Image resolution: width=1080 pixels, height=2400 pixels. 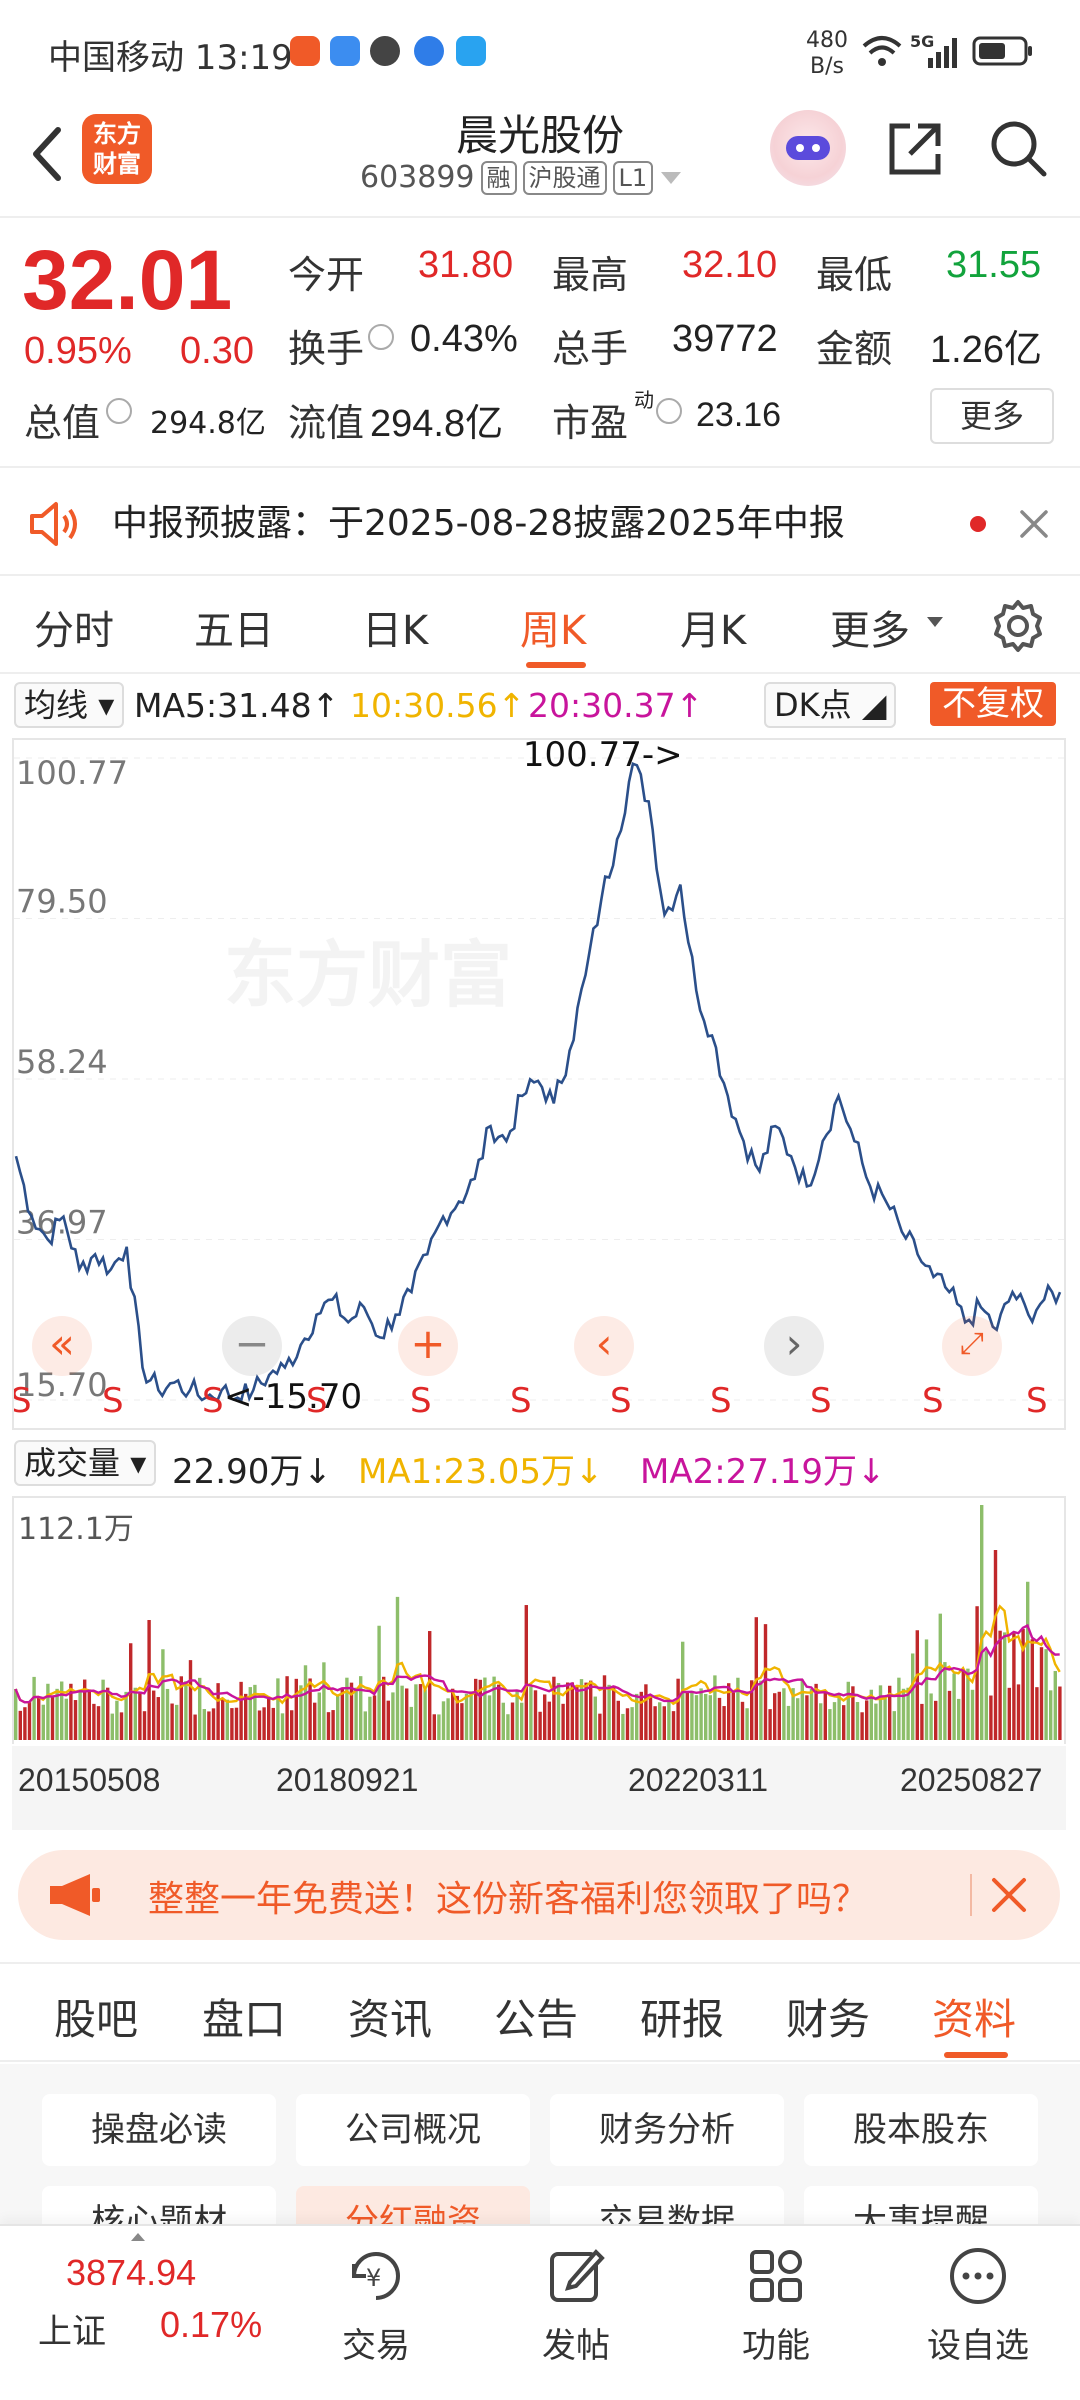 What do you see at coordinates (682, 2016) in the screenshot?
I see `tab-research: 研报` at bounding box center [682, 2016].